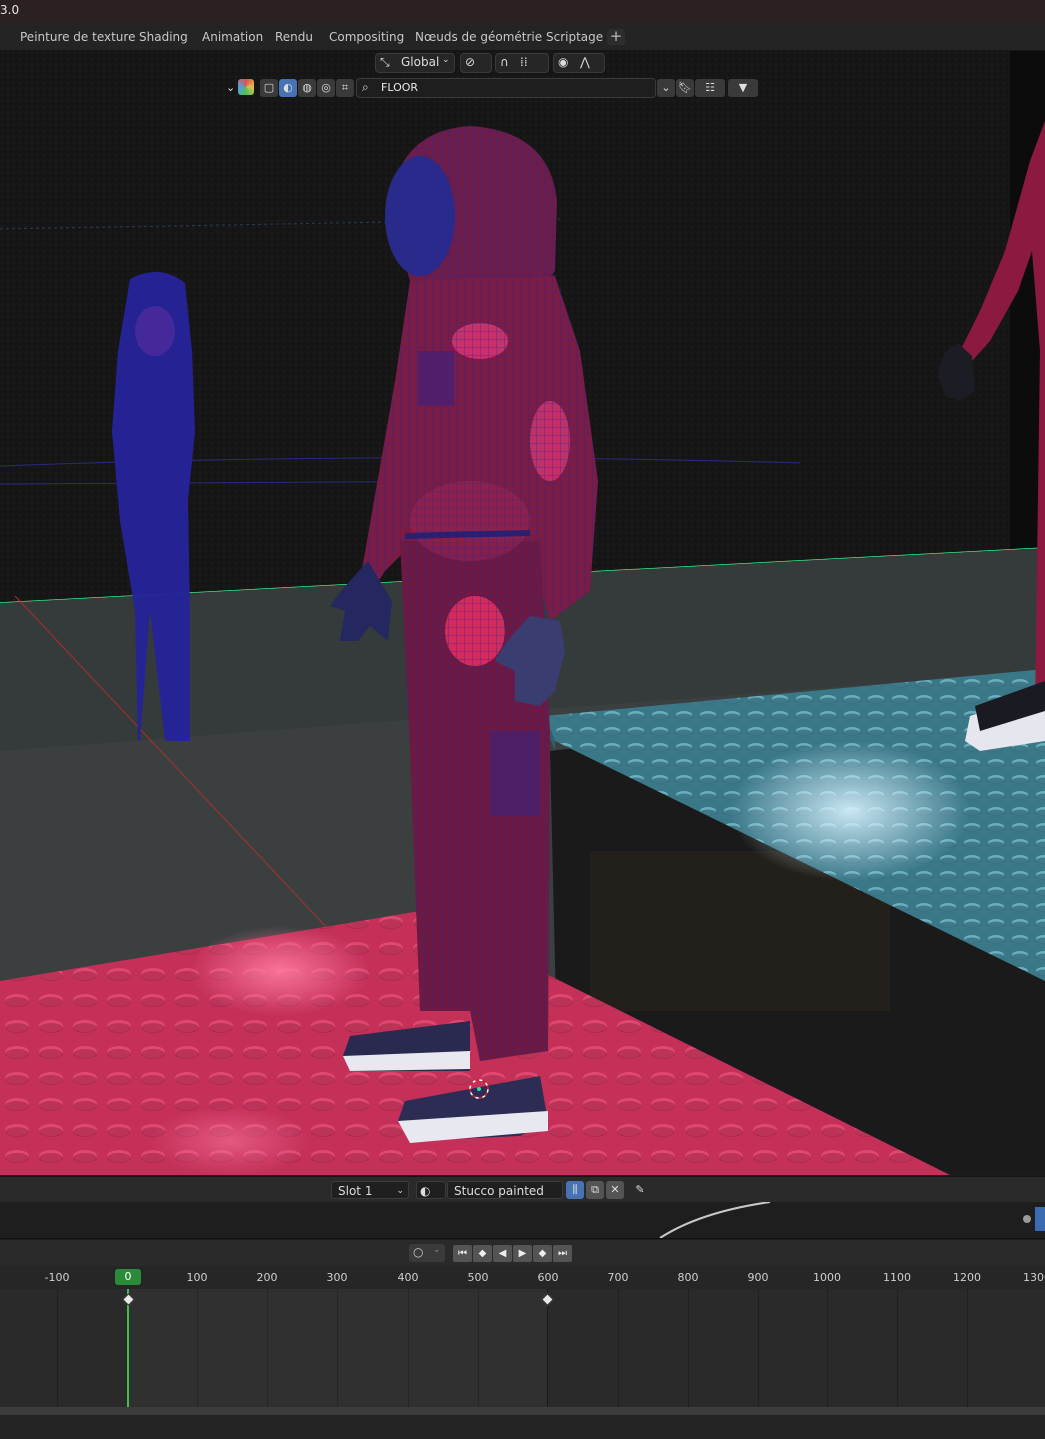 Image resolution: width=1045 pixels, height=1439 pixels. I want to click on ruler-tick: 400, so click(408, 1277).